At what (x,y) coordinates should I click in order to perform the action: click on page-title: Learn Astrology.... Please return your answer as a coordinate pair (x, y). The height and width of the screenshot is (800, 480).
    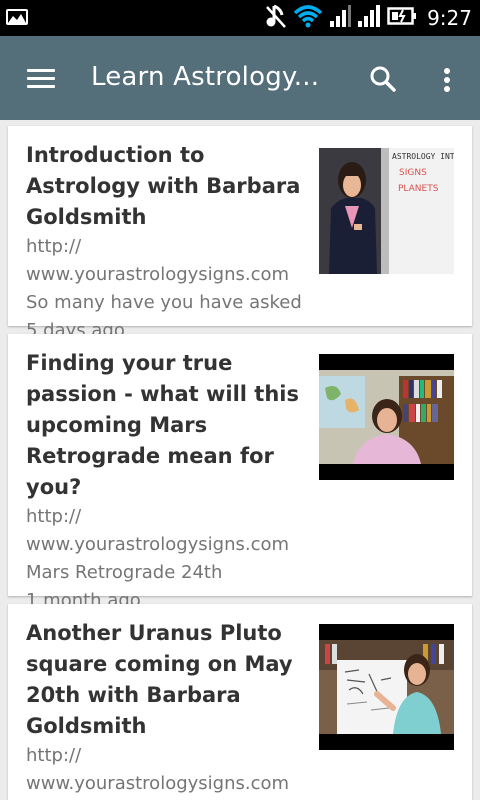
    Looking at the image, I should click on (205, 77).